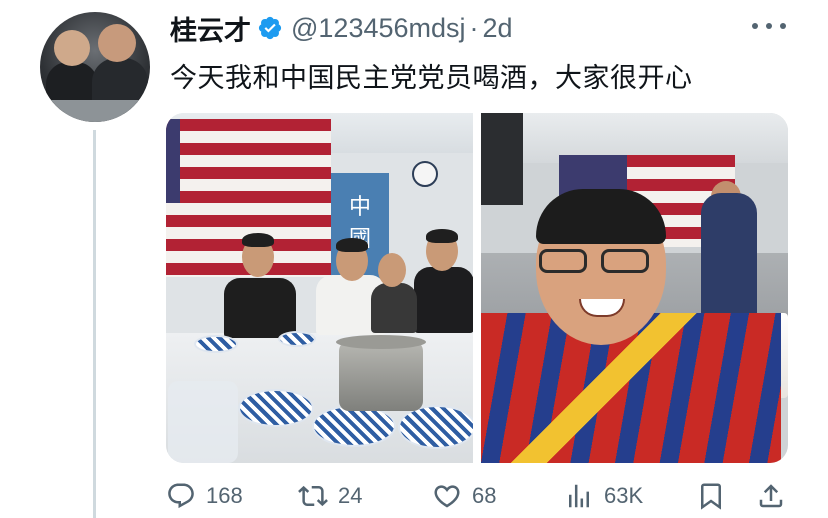 This screenshot has width=828, height=518. I want to click on tweet-header: 桂云才 @123456mdsj · 2d, so click(341, 28).